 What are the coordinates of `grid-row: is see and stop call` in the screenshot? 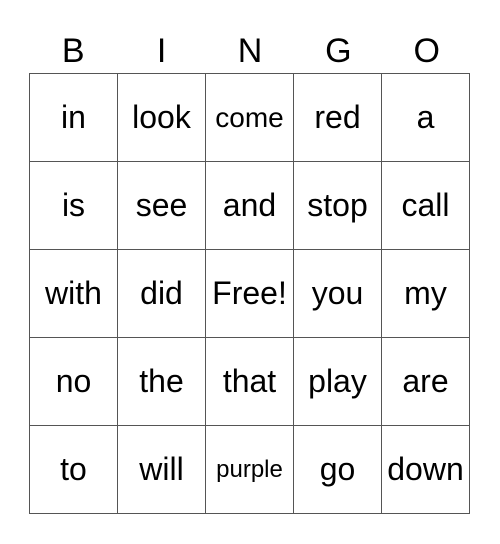 It's located at (249, 205).